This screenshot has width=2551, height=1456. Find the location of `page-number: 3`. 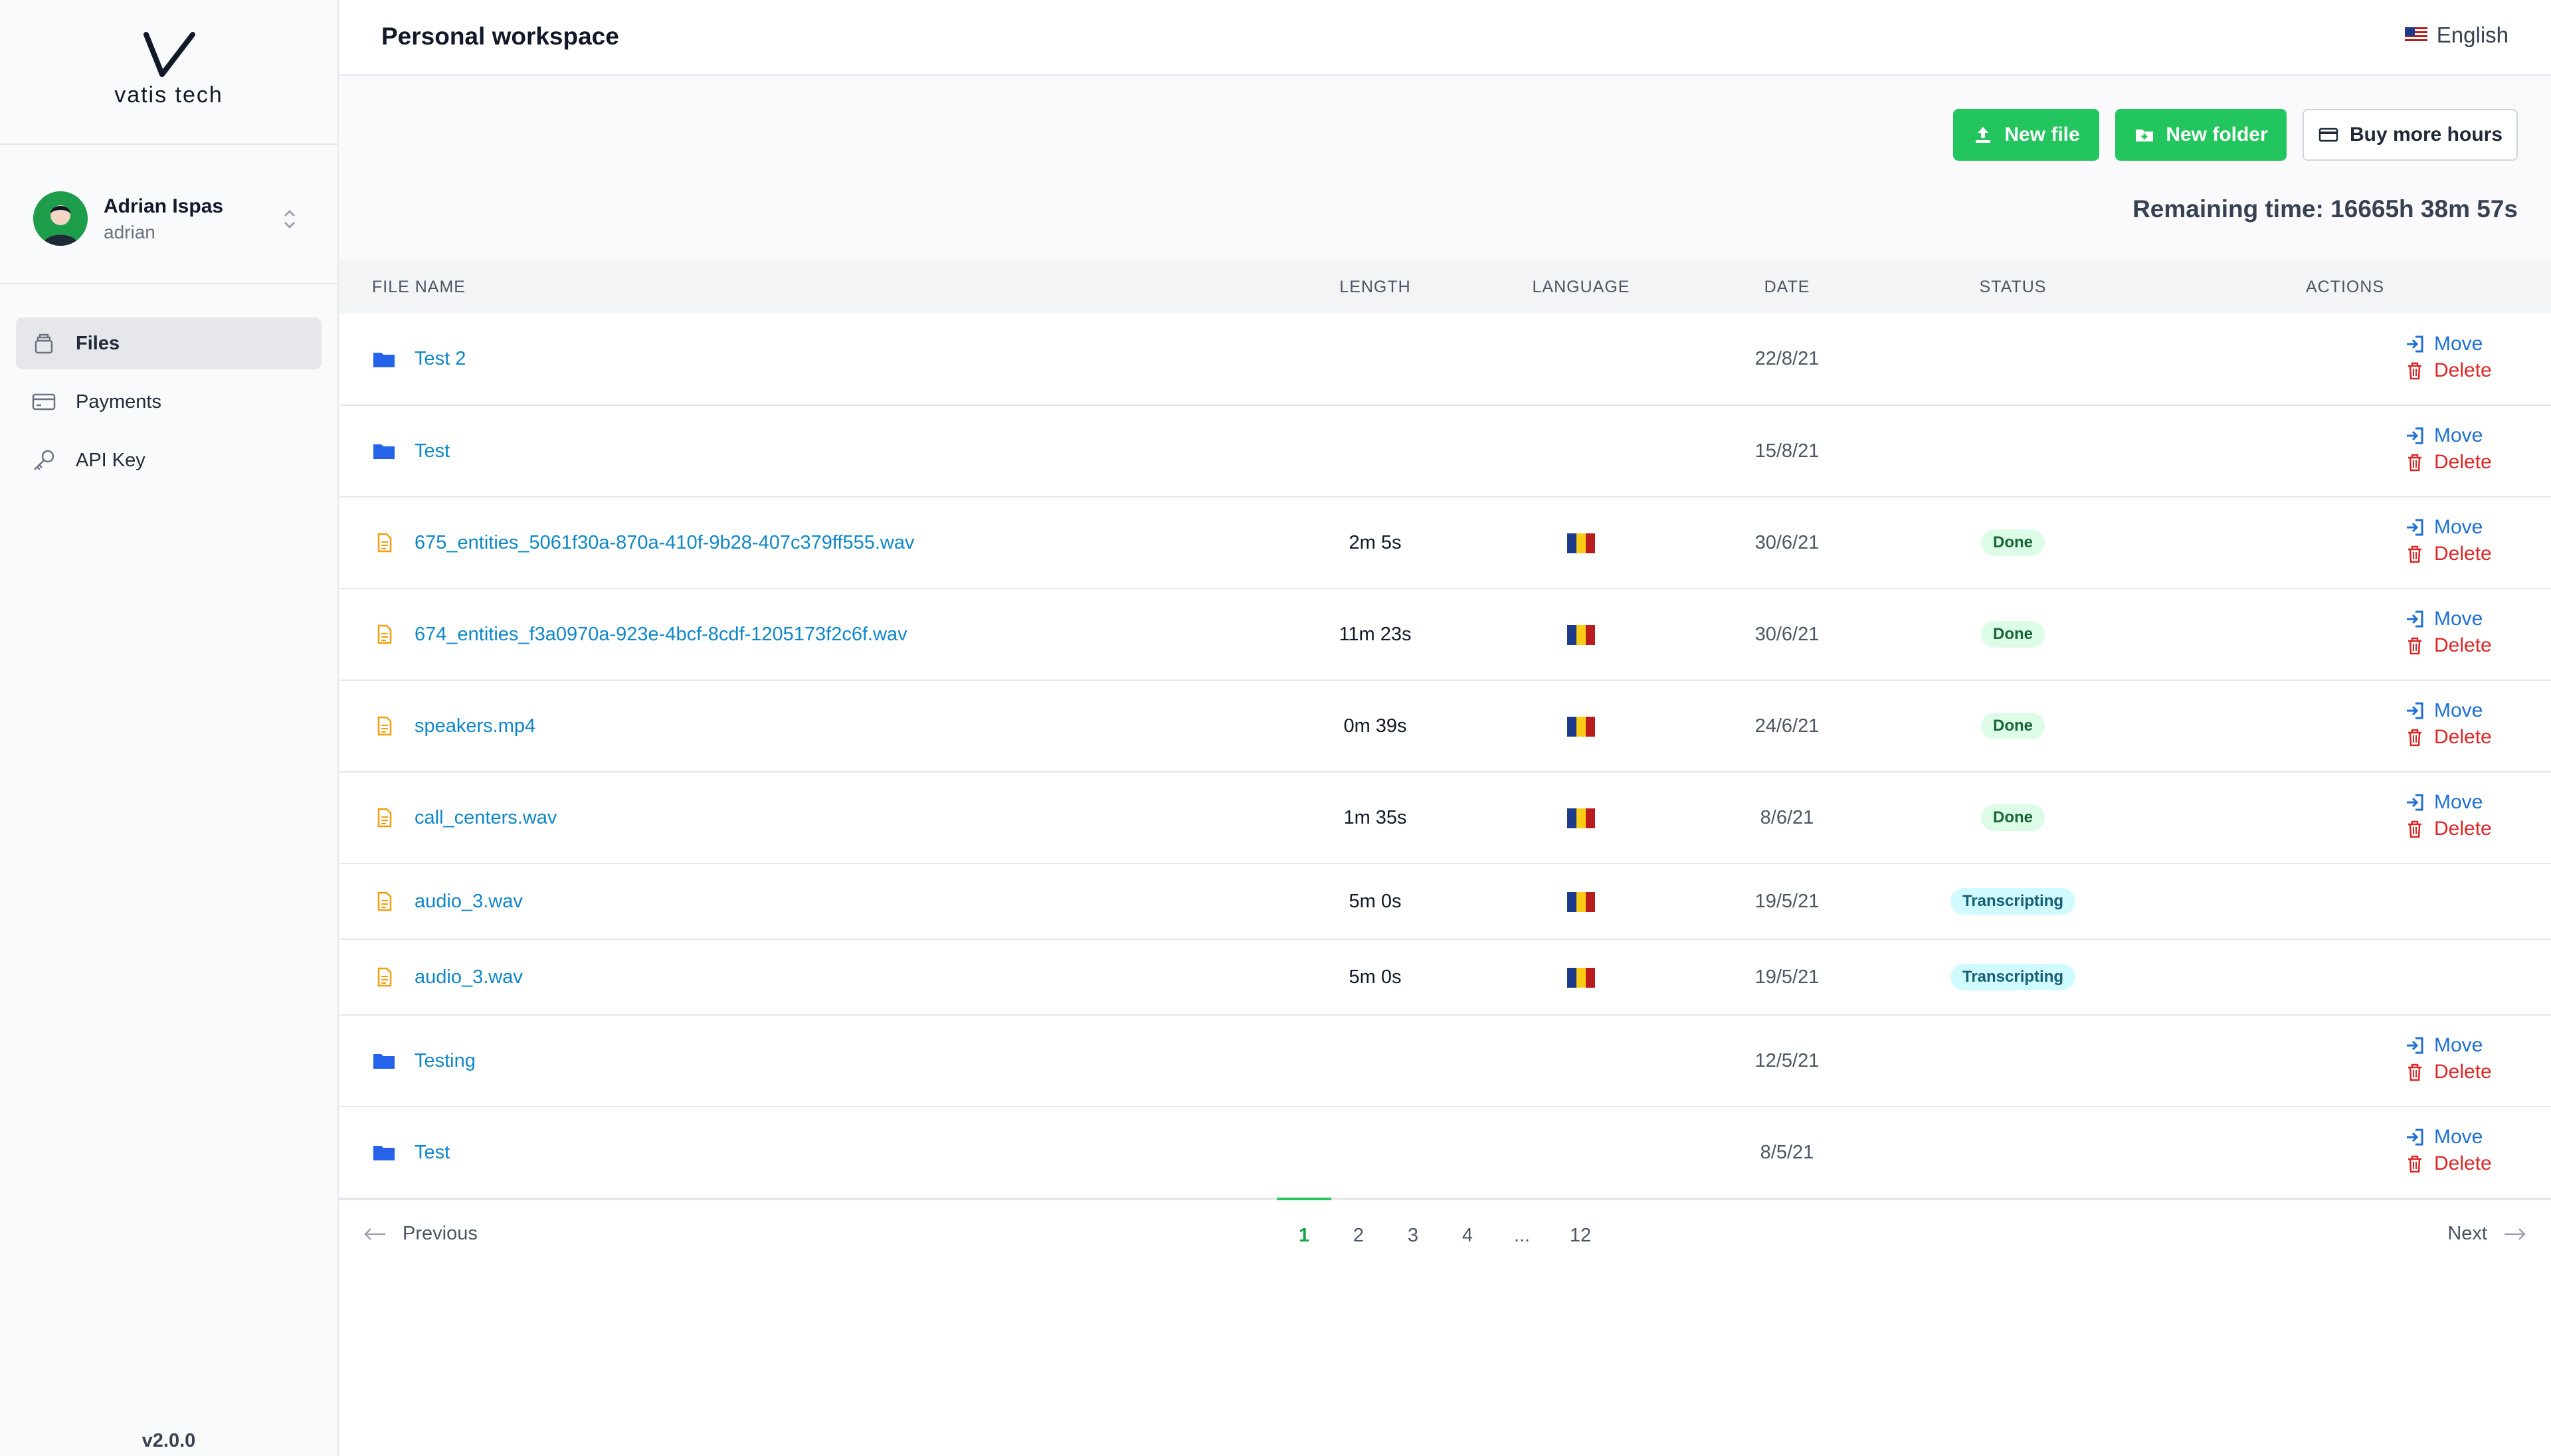

page-number: 3 is located at coordinates (1413, 1235).